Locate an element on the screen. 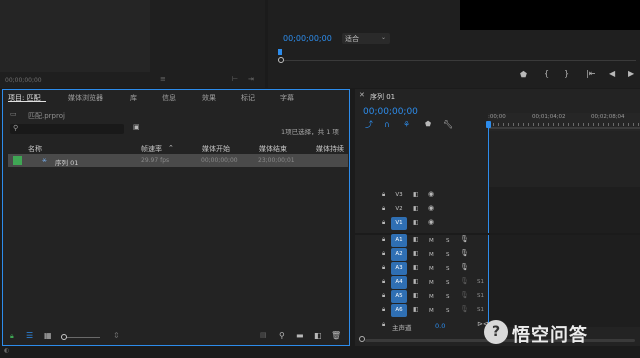 The image size is (640, 358). nest-icon: ⤴ is located at coordinates (369, 125).